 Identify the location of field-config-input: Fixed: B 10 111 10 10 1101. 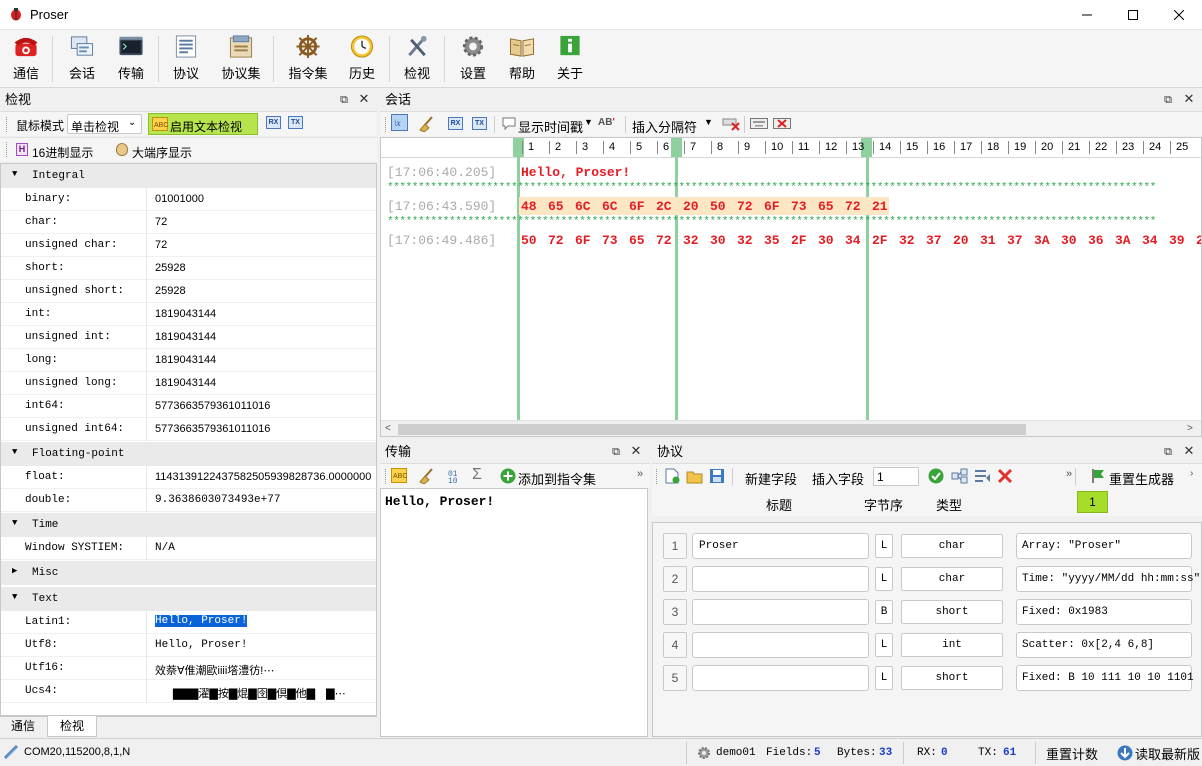
(1105, 678).